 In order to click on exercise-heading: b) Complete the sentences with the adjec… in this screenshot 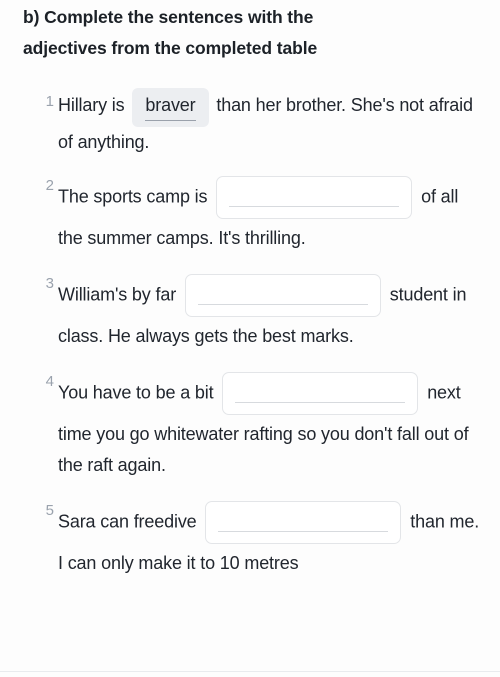, I will do `click(243, 33)`.